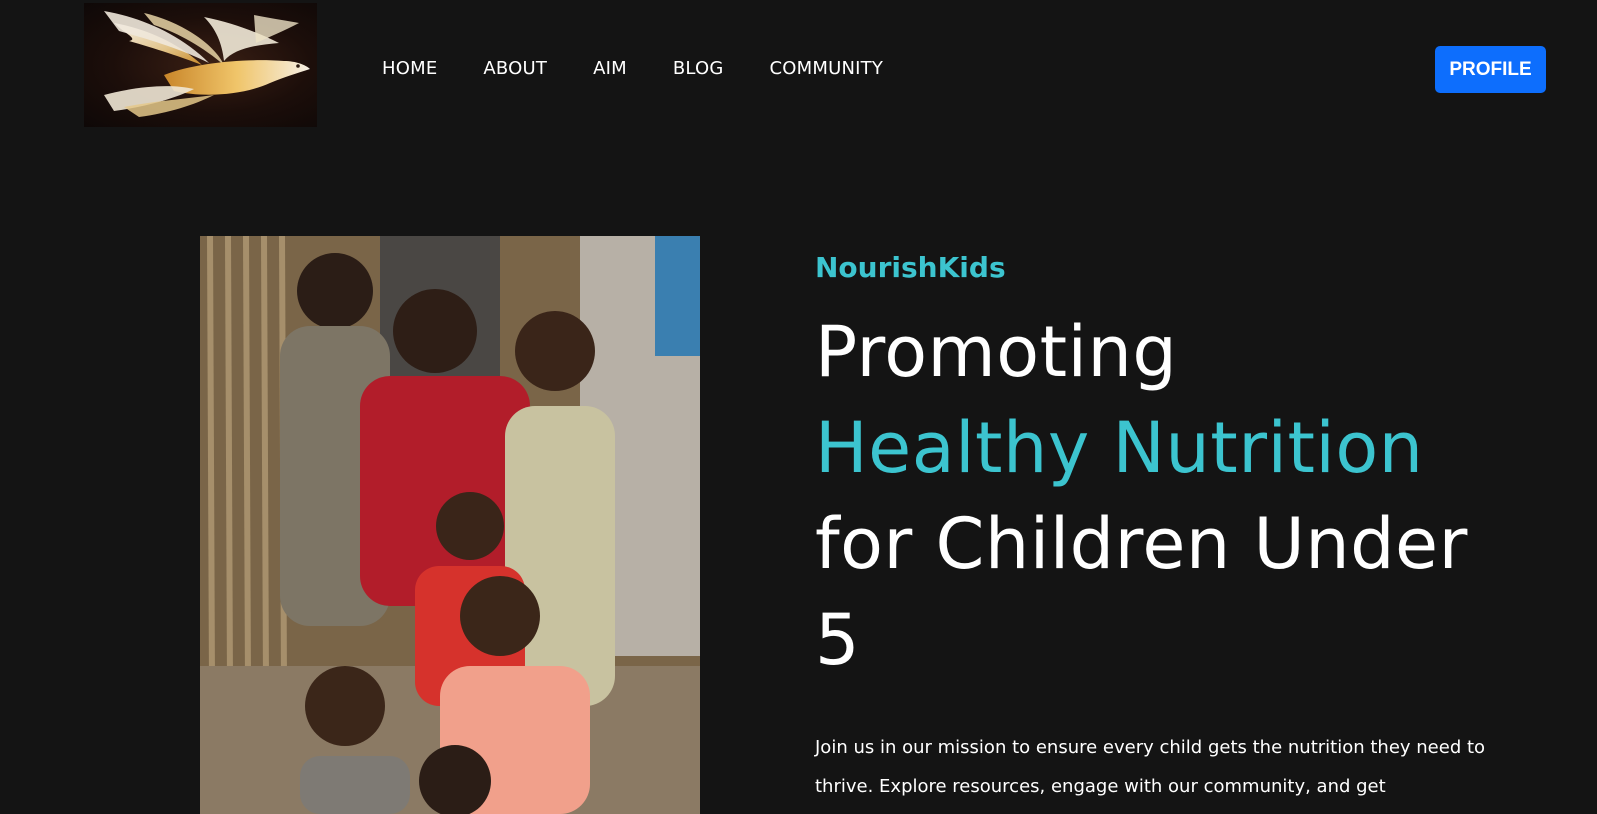  I want to click on page-scrollbar, so click(1582, 407).